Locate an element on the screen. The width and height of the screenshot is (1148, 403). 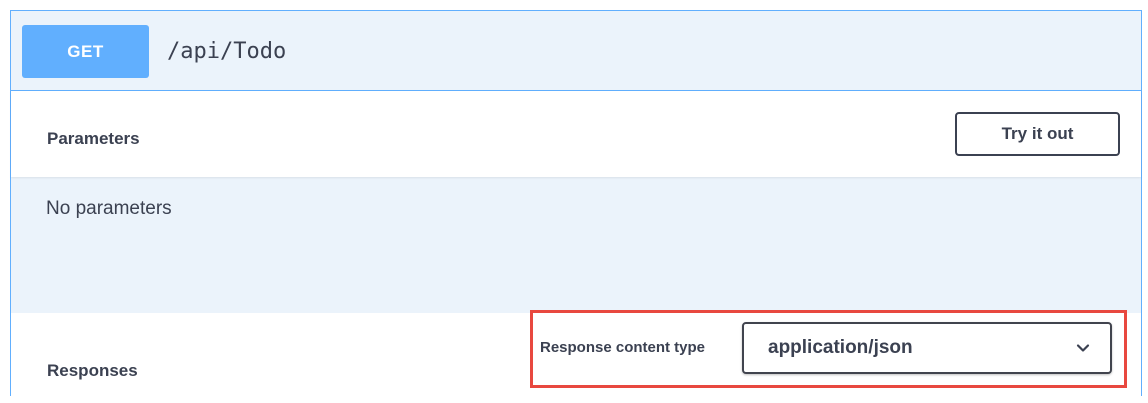
chevron-down-icon is located at coordinates (1083, 348).